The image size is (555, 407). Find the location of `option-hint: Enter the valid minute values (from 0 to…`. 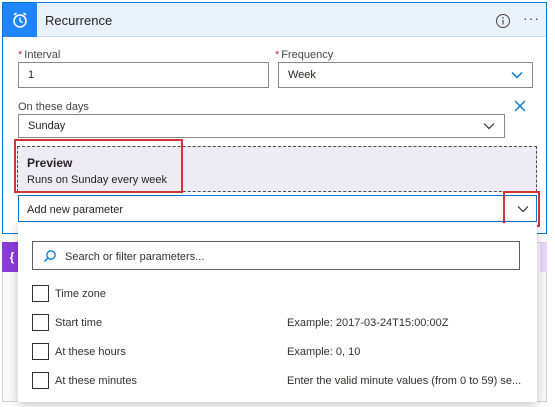

option-hint: Enter the valid minute values (from 0 to… is located at coordinates (404, 381).